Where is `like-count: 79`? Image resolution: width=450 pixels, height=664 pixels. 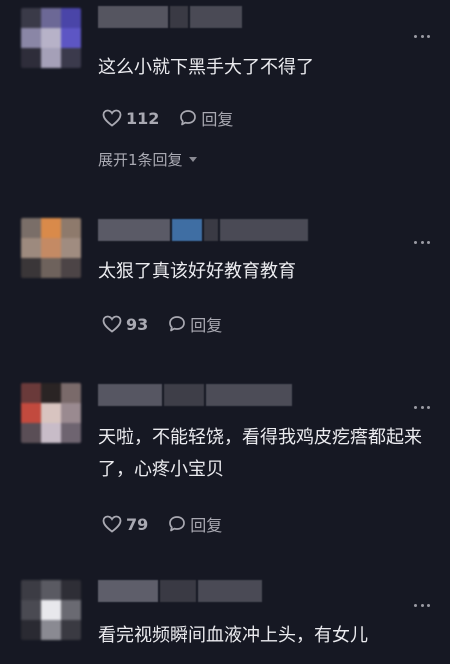 like-count: 79 is located at coordinates (137, 524).